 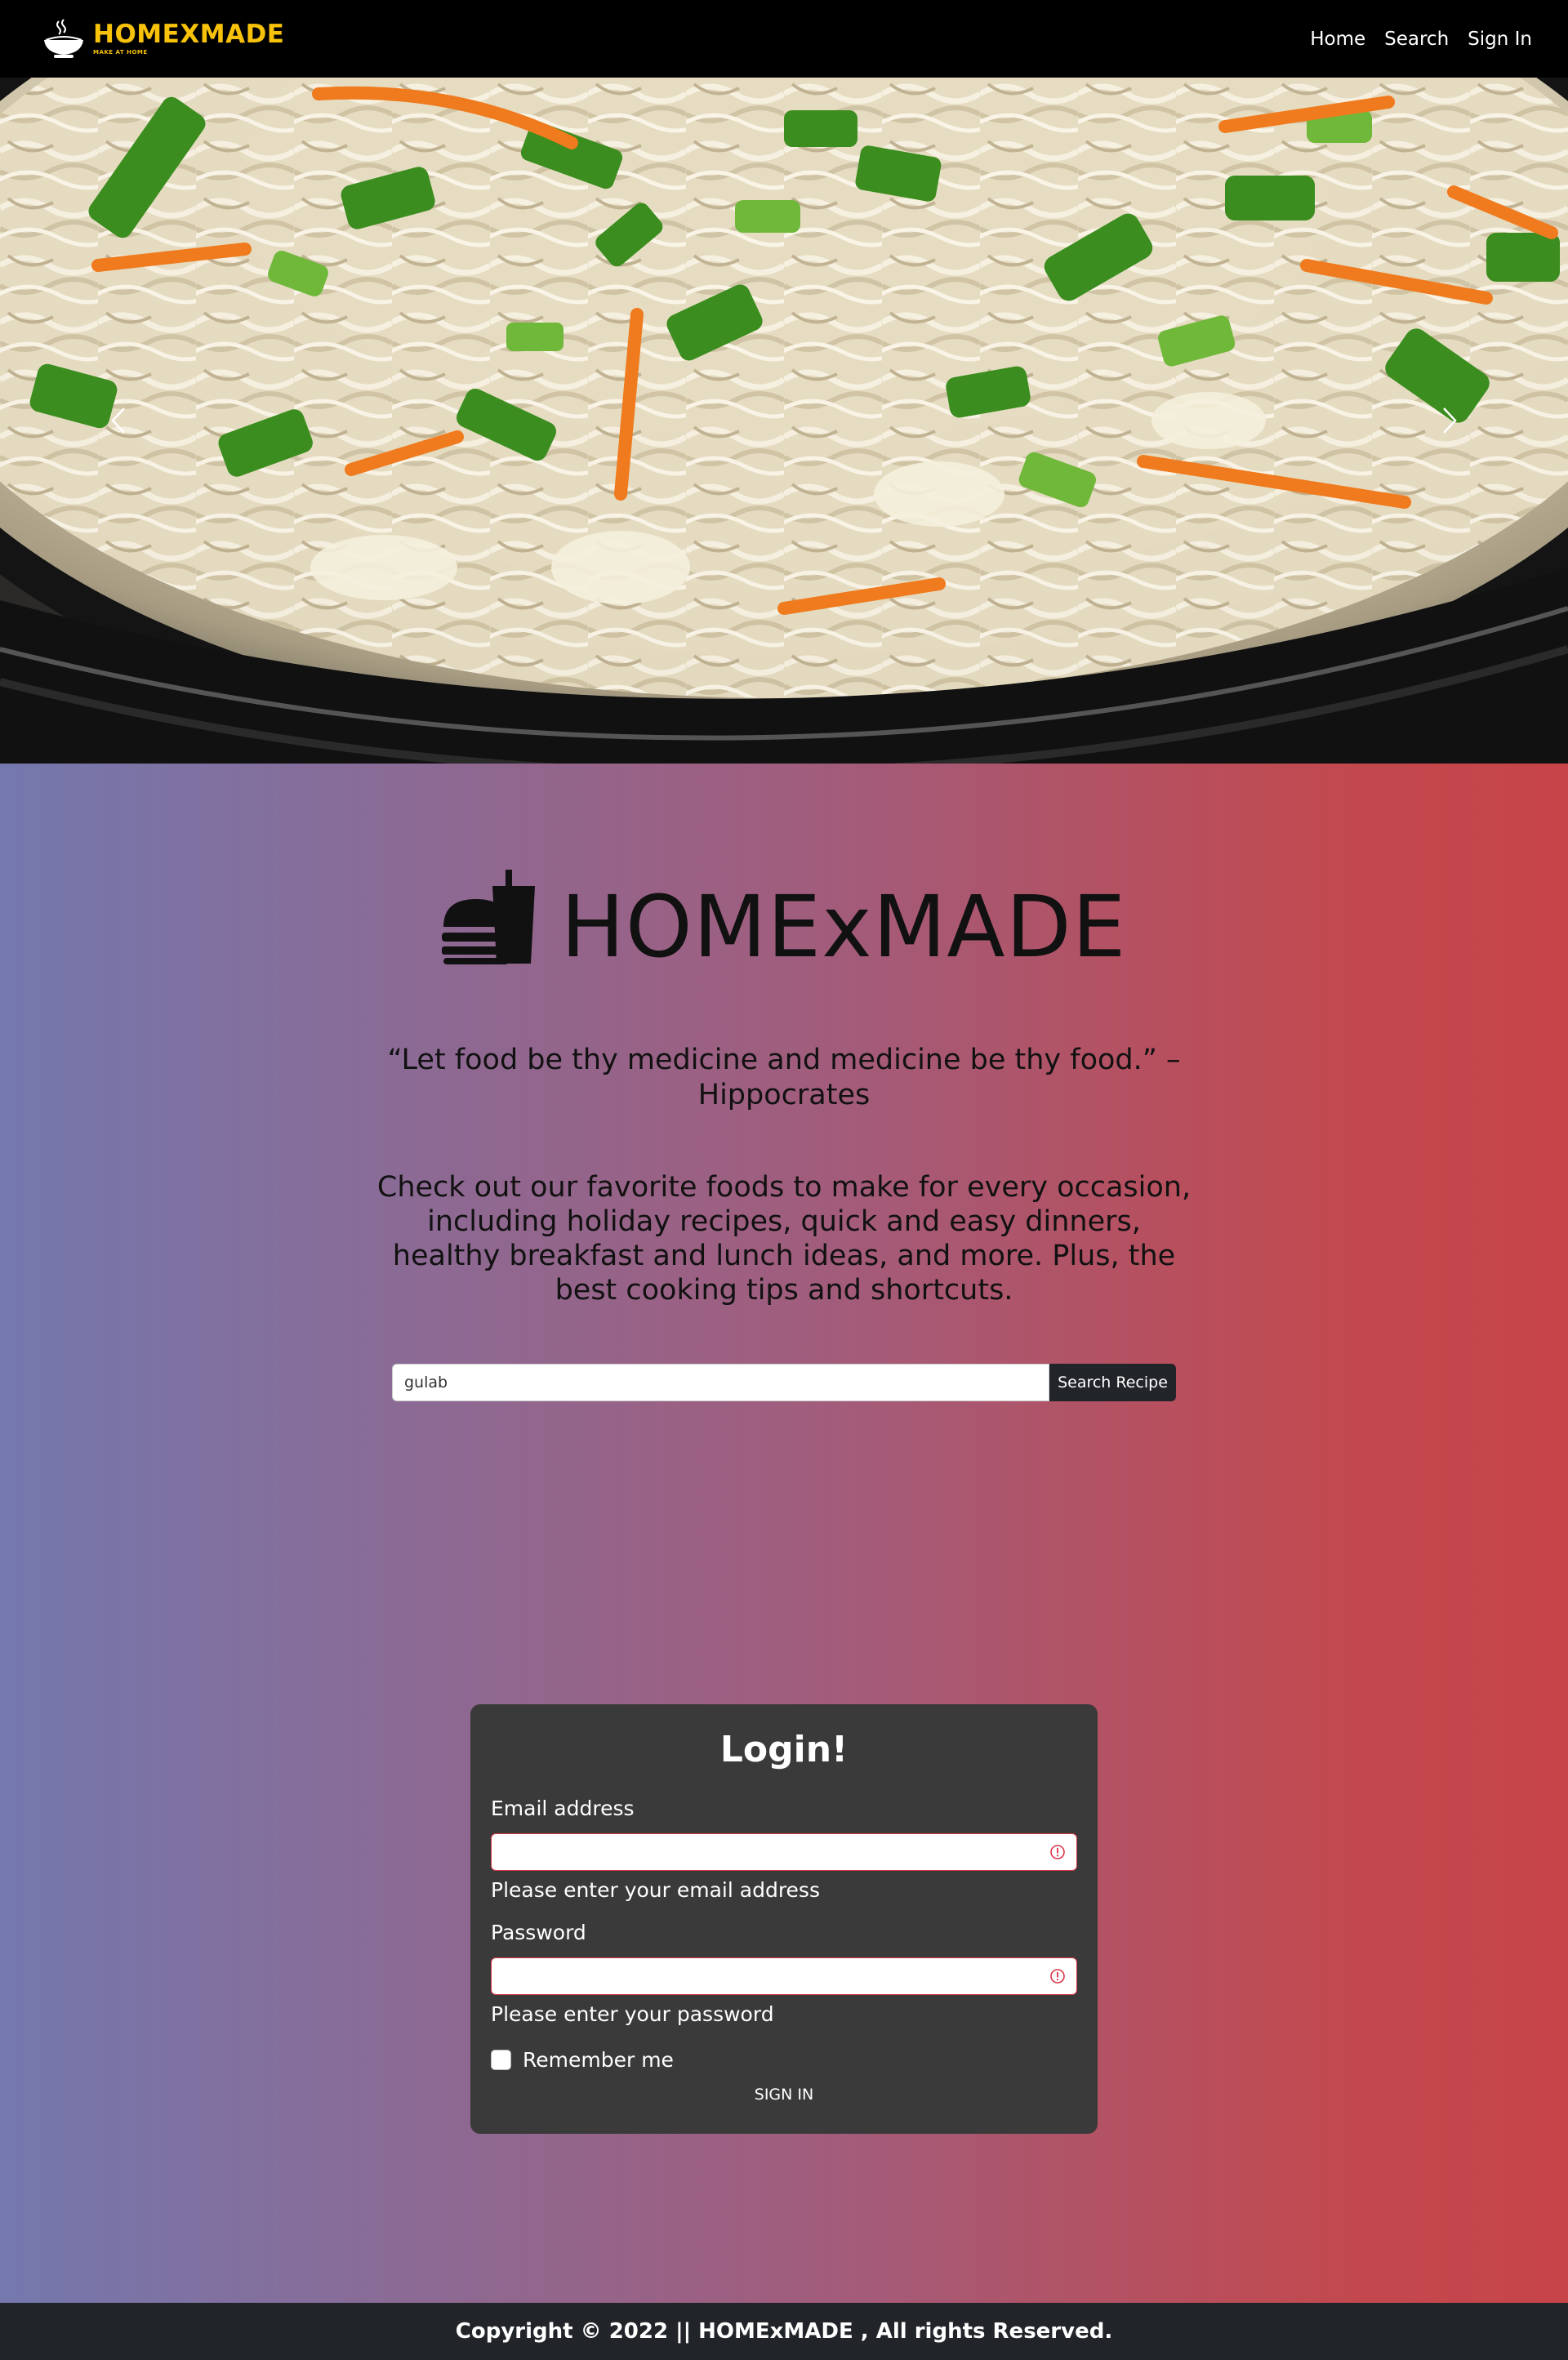 I want to click on brand-name: HOMEXMADE, so click(x=189, y=34).